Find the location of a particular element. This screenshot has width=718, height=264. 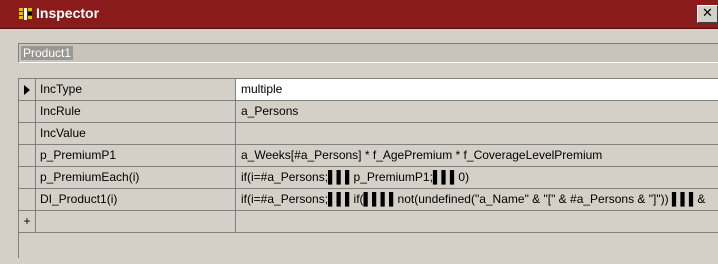

property-name: p_PremiumP1 is located at coordinates (136, 156).